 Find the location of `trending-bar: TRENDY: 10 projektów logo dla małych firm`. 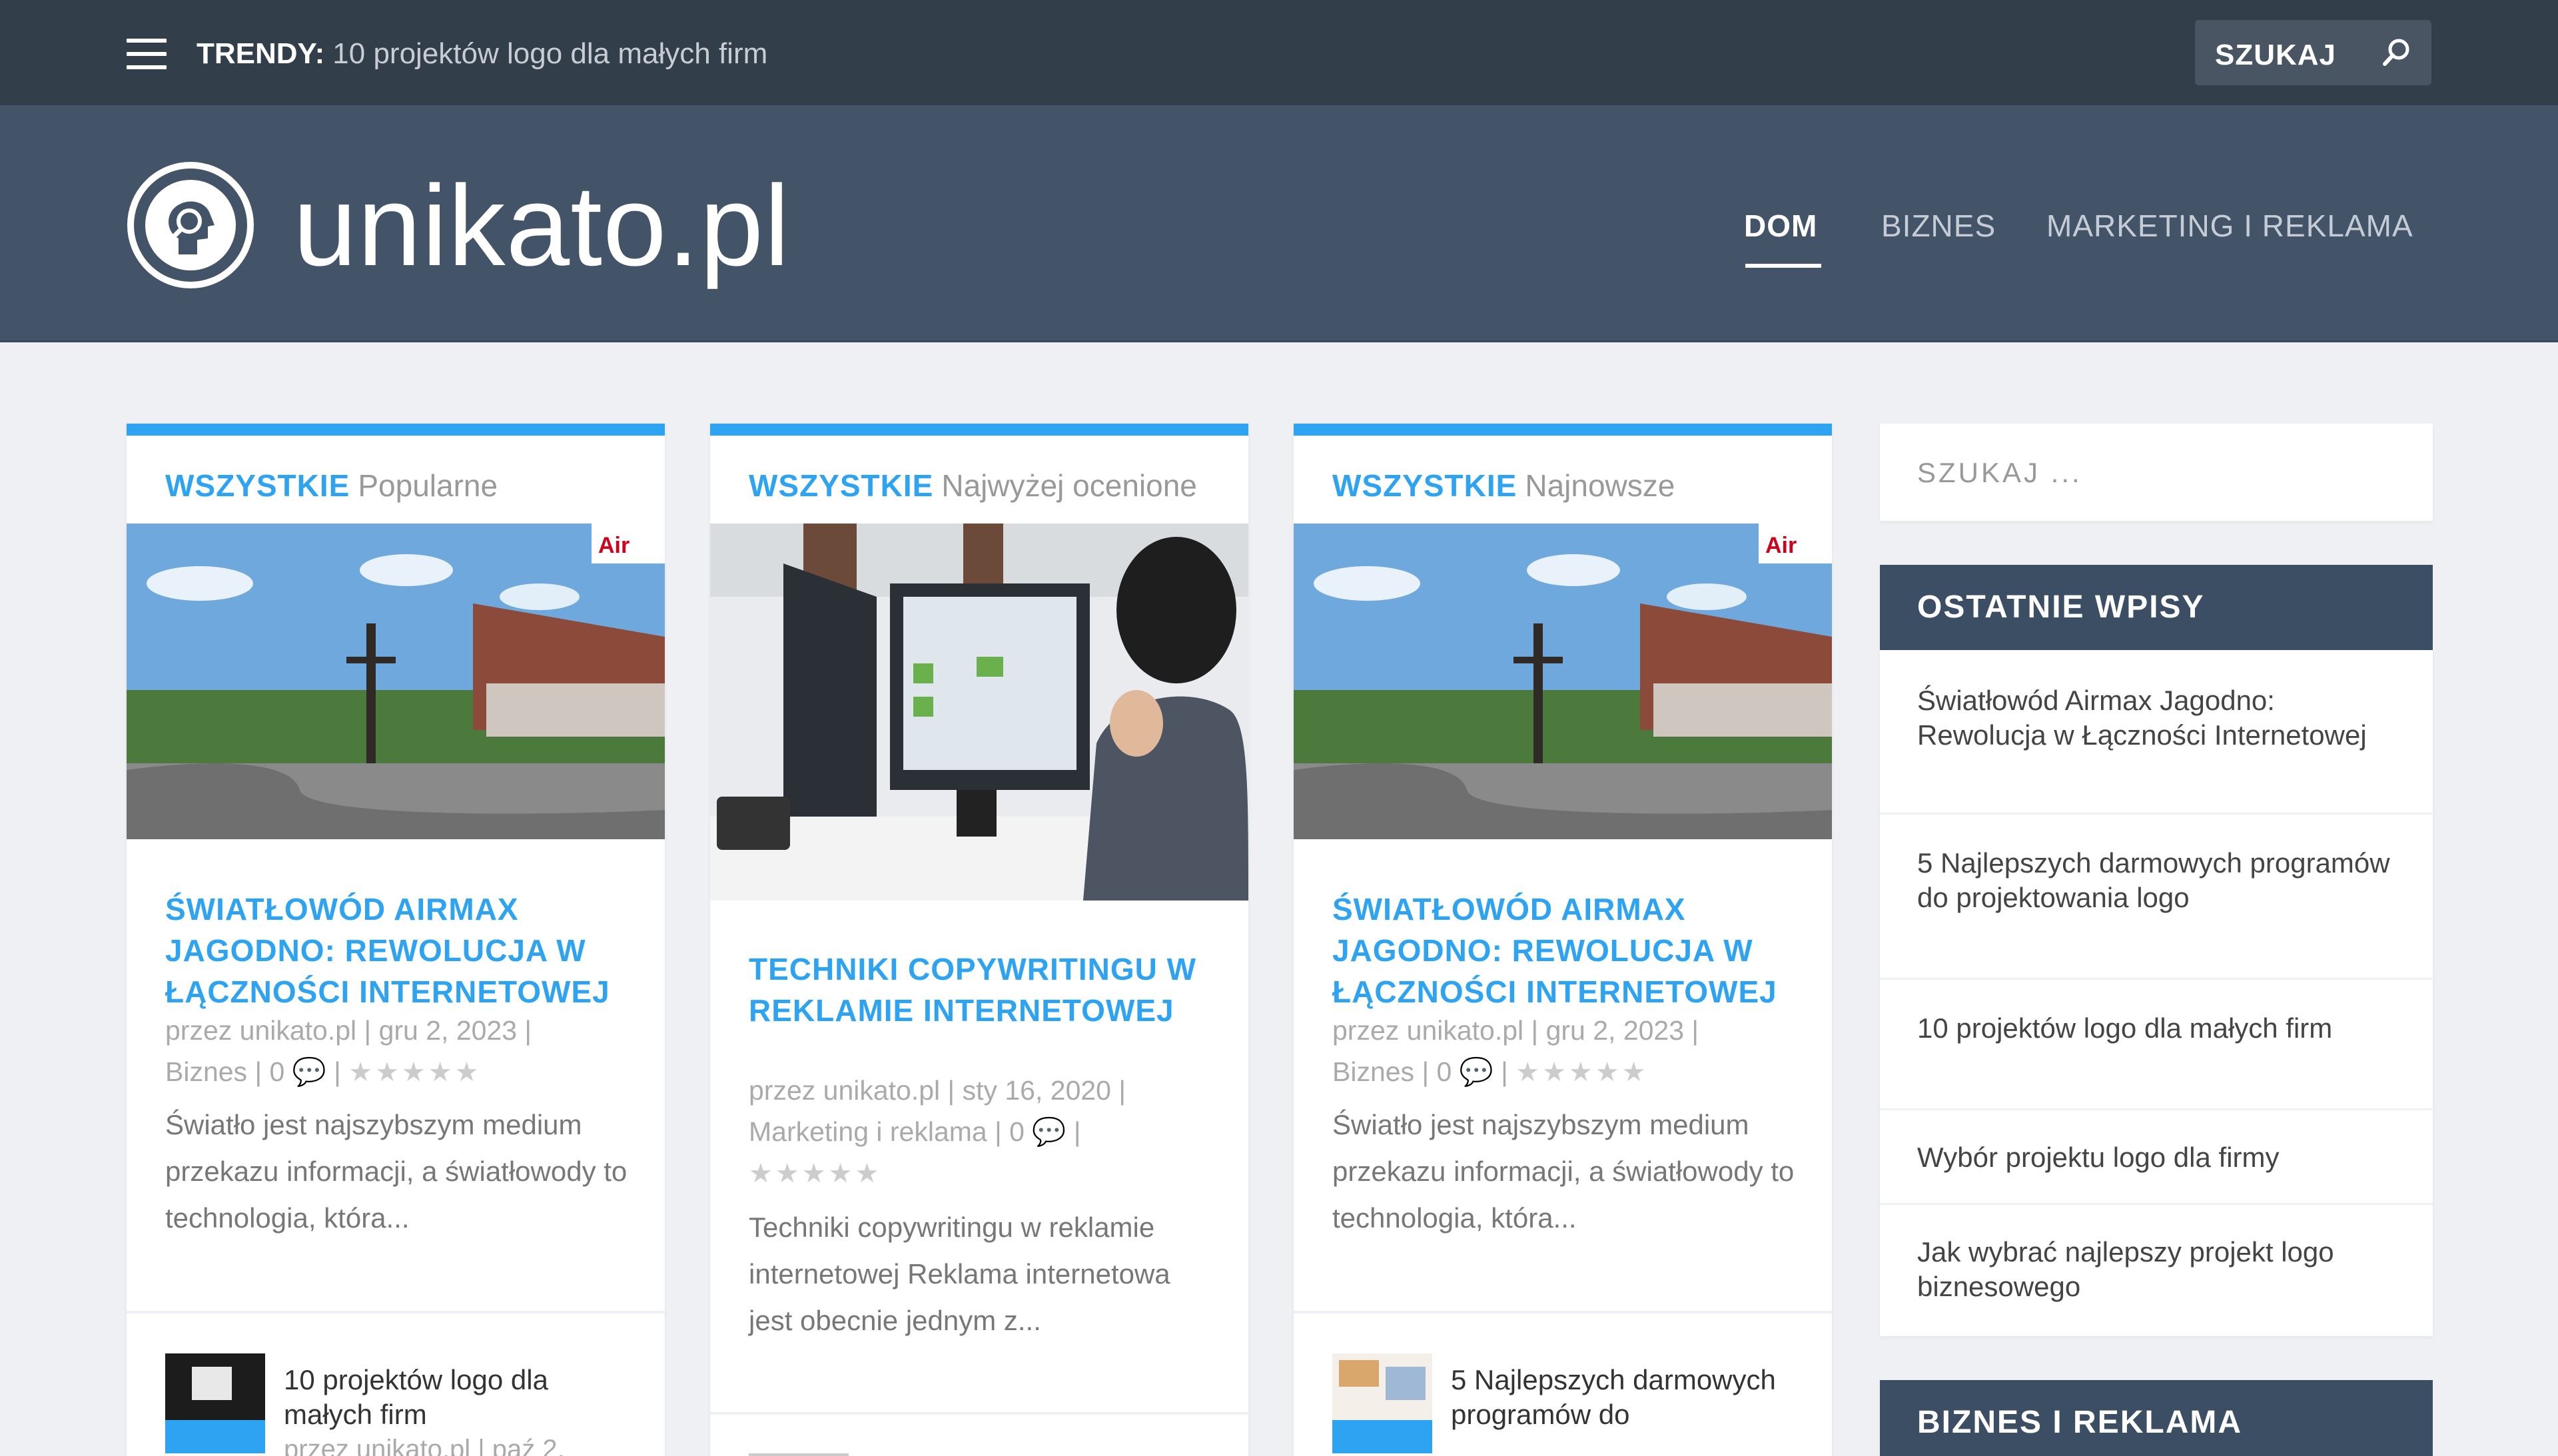

trending-bar: TRENDY: 10 projektów logo dla małych firm is located at coordinates (482, 54).